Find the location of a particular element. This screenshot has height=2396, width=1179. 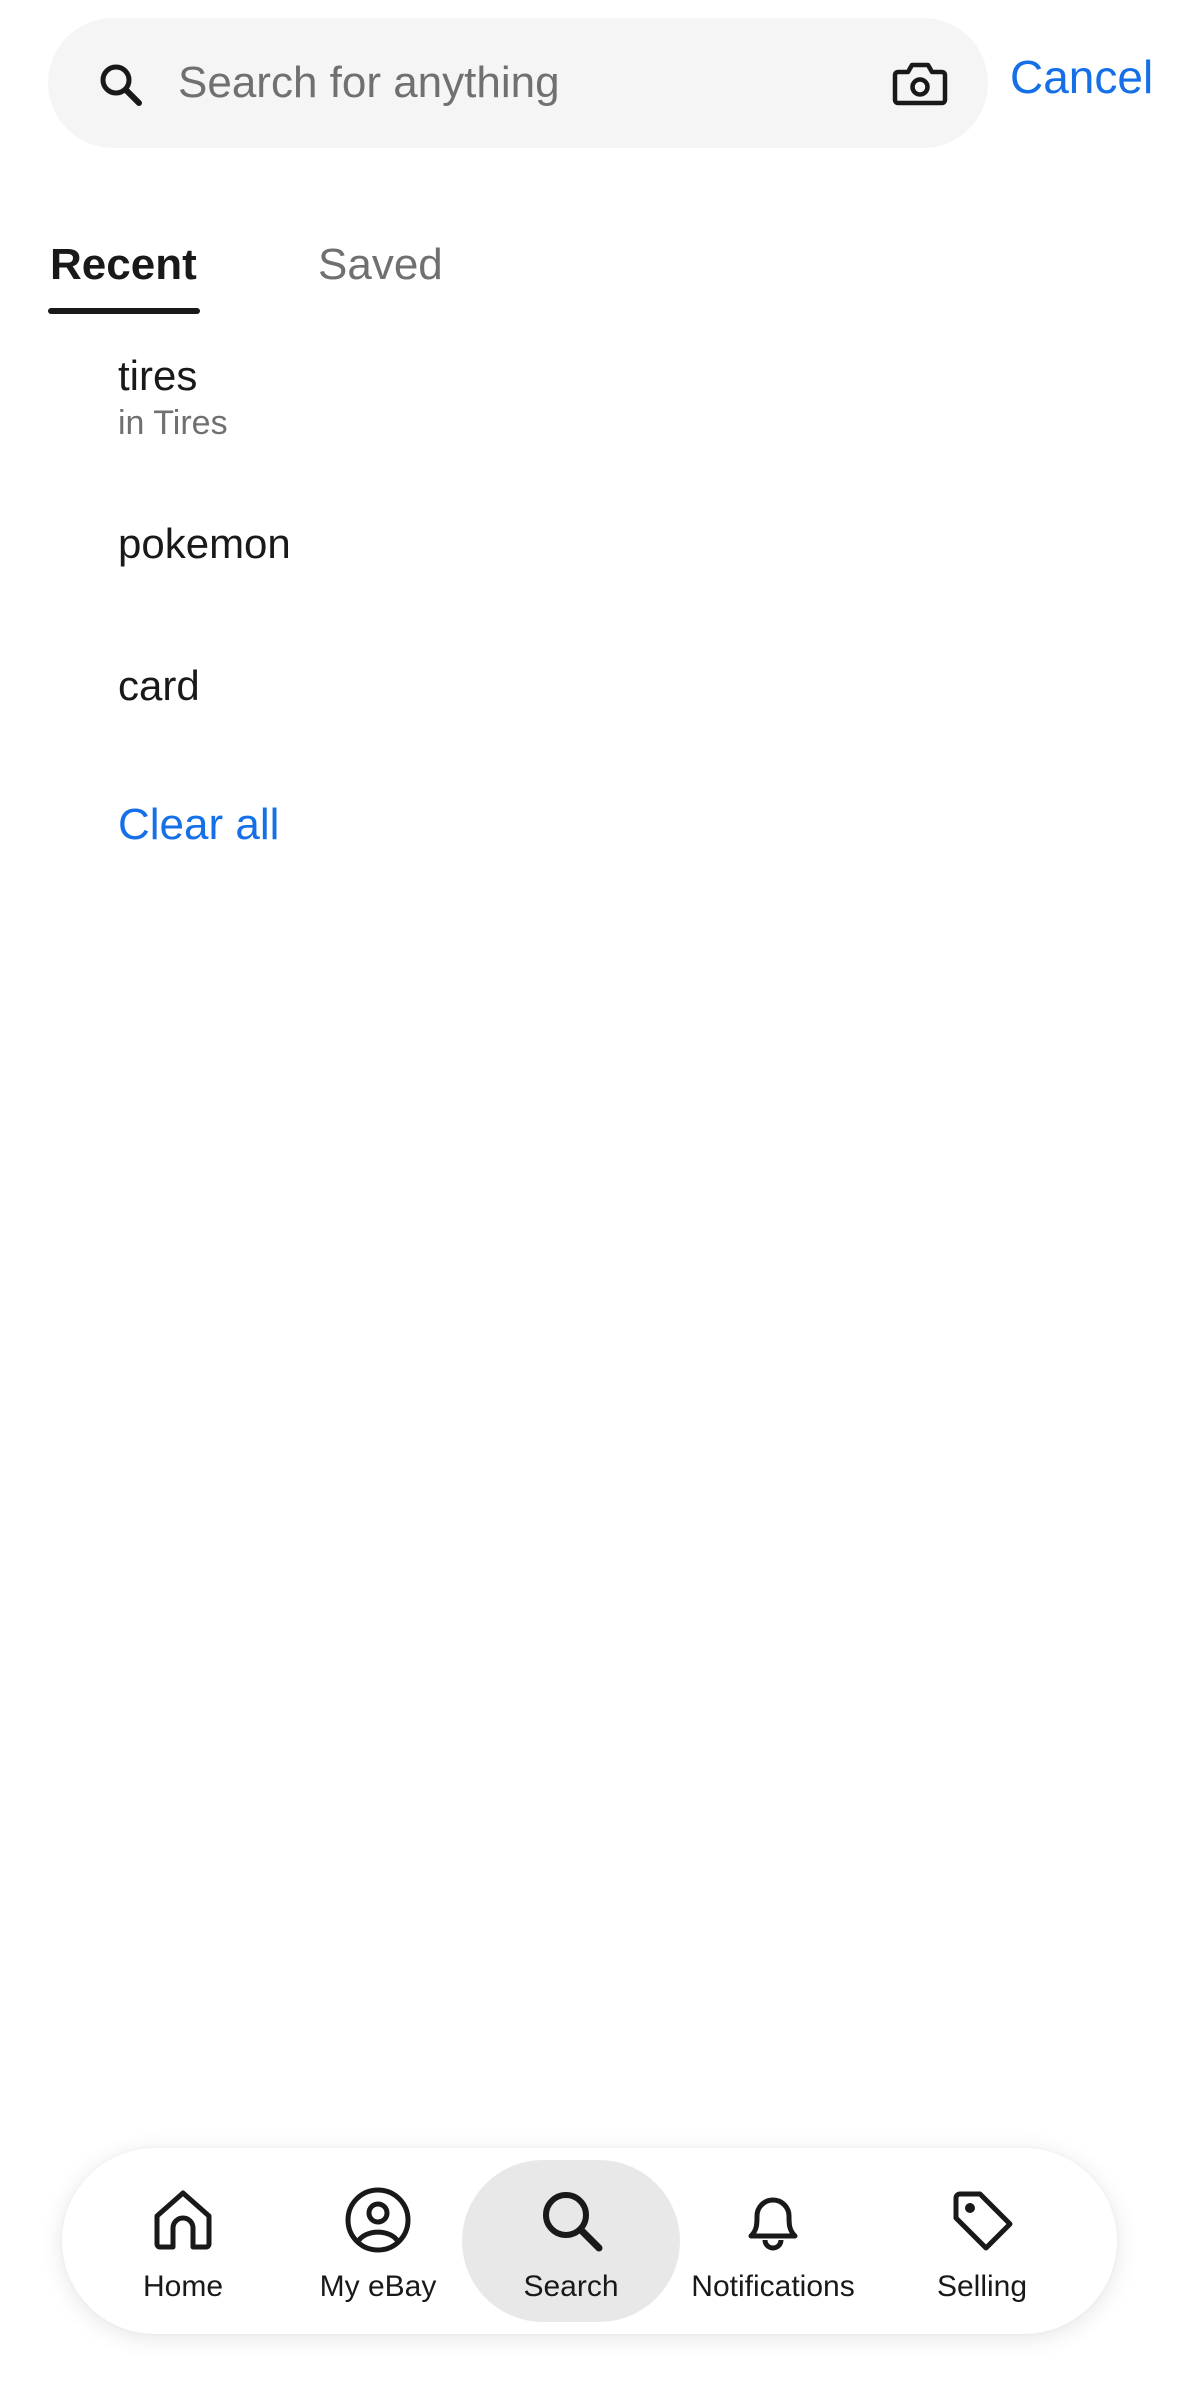

recent-search-term: card is located at coordinates (159, 685).